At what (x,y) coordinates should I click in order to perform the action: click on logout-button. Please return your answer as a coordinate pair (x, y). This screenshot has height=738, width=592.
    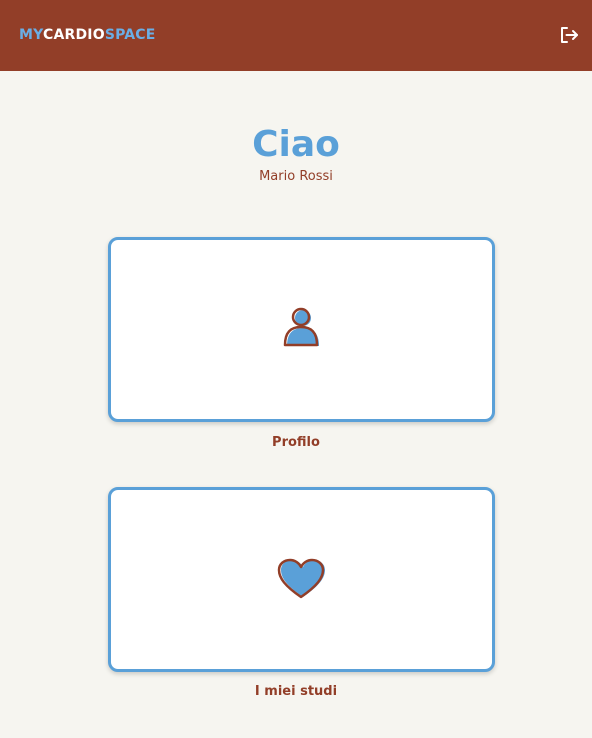
    Looking at the image, I should click on (569, 35).